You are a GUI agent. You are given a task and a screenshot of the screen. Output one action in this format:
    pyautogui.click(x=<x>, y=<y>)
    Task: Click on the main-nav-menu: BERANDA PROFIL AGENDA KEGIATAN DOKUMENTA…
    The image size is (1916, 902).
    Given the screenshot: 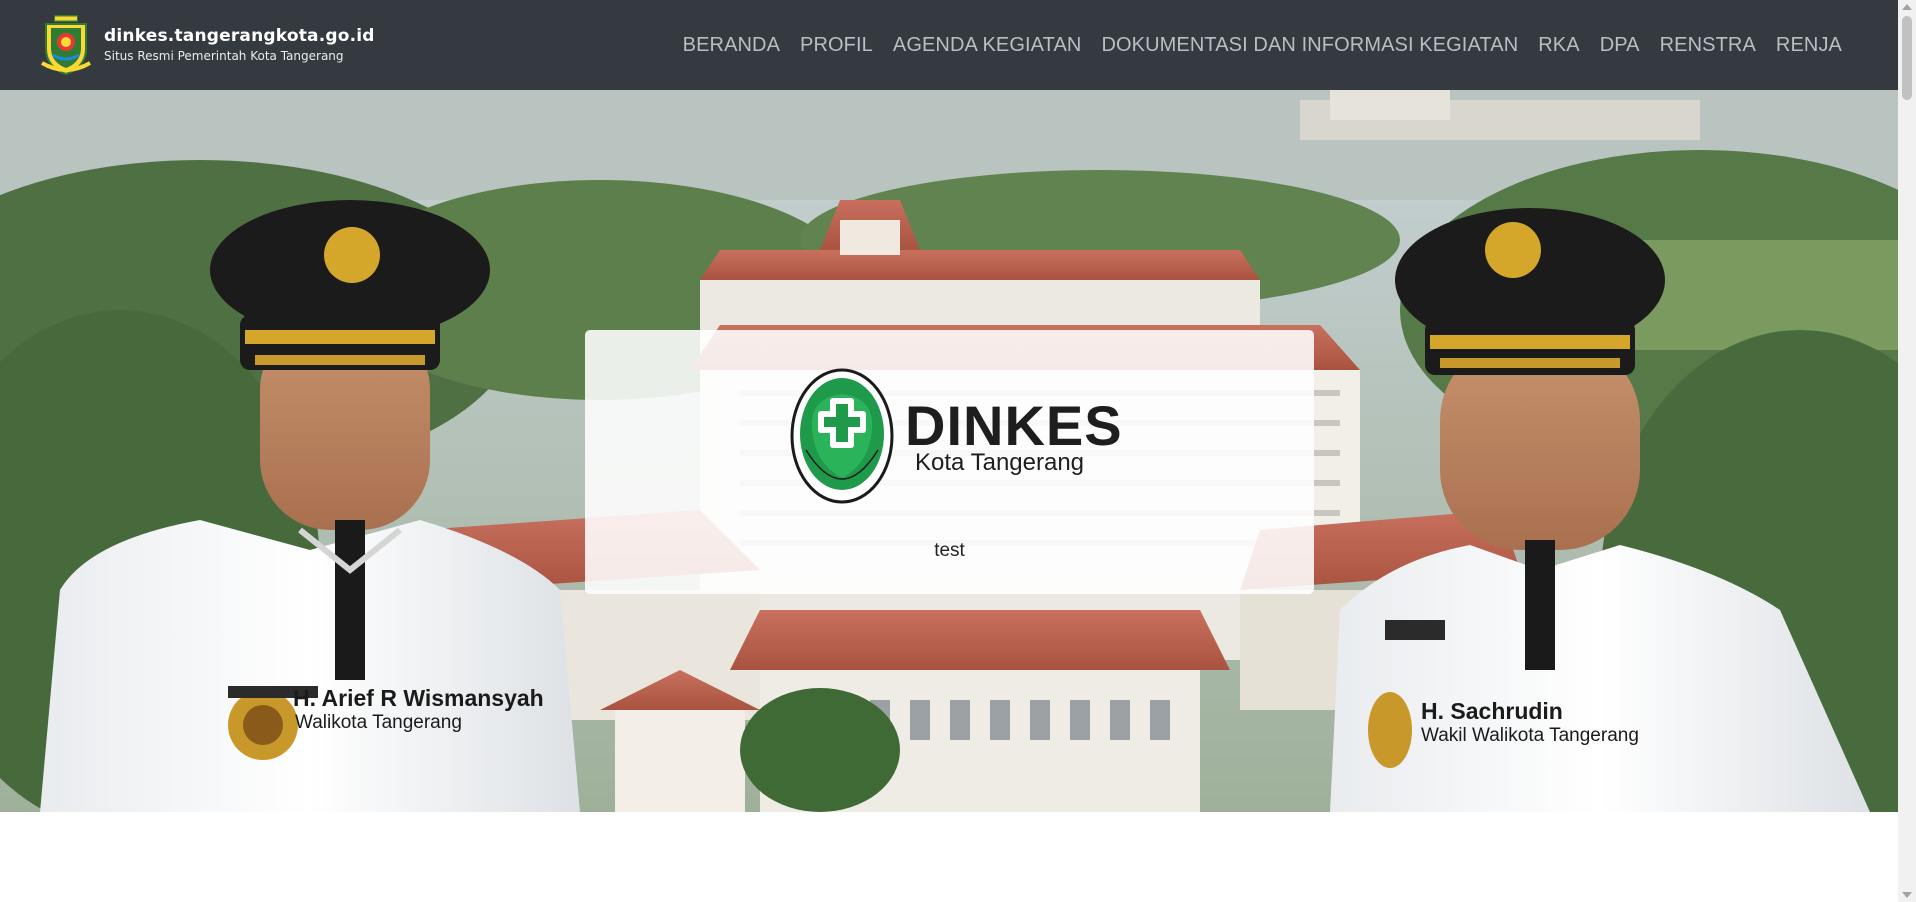 What is the action you would take?
    pyautogui.click(x=1262, y=45)
    